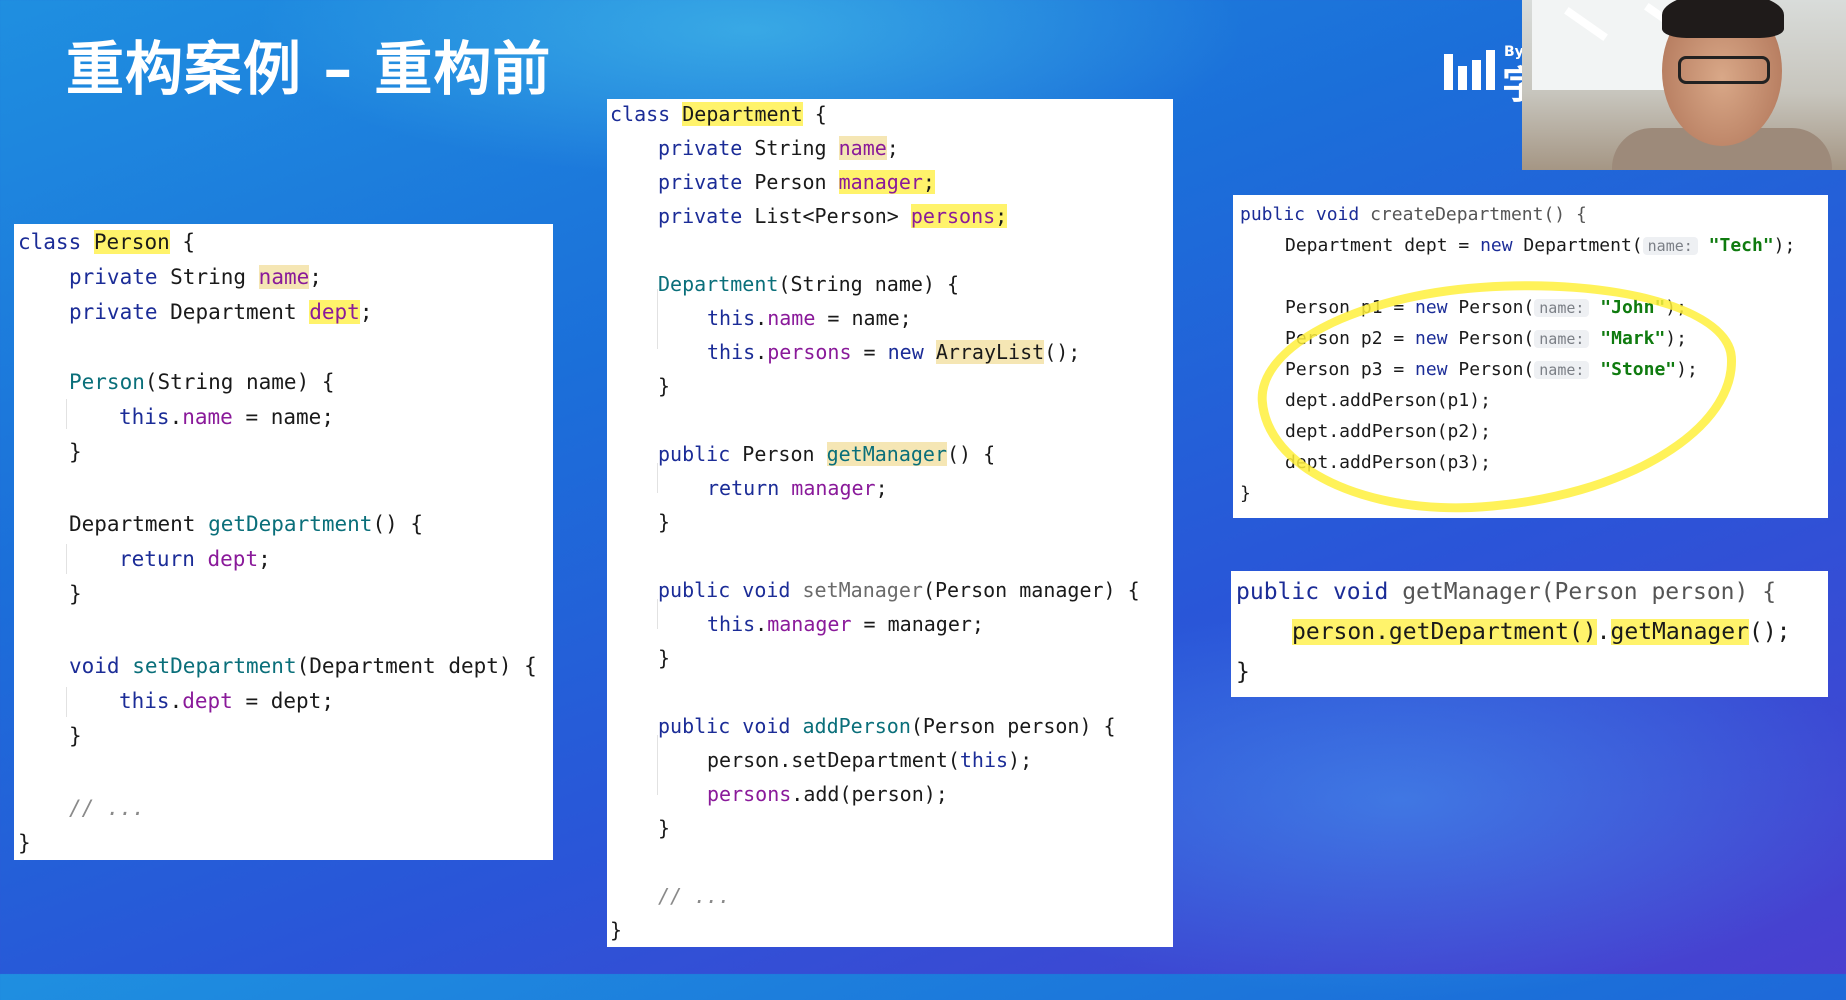 This screenshot has height=1000, width=1846. Describe the element at coordinates (1723, 19) in the screenshot. I see `presenter-hair` at that location.